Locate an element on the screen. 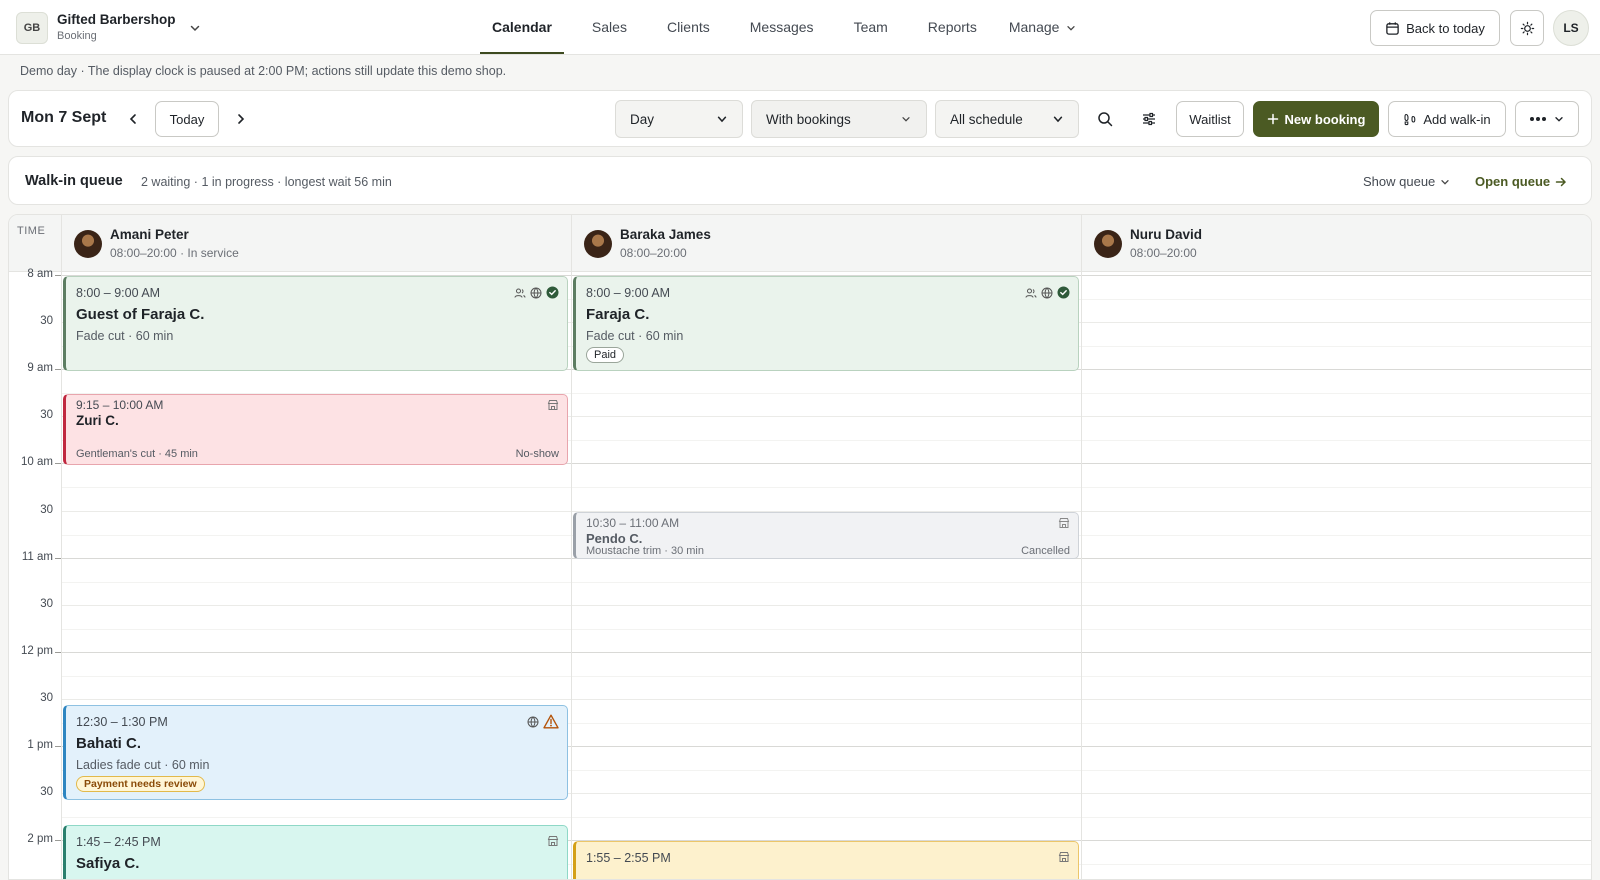 This screenshot has height=880, width=1600. more-icon is located at coordinates (1538, 119).